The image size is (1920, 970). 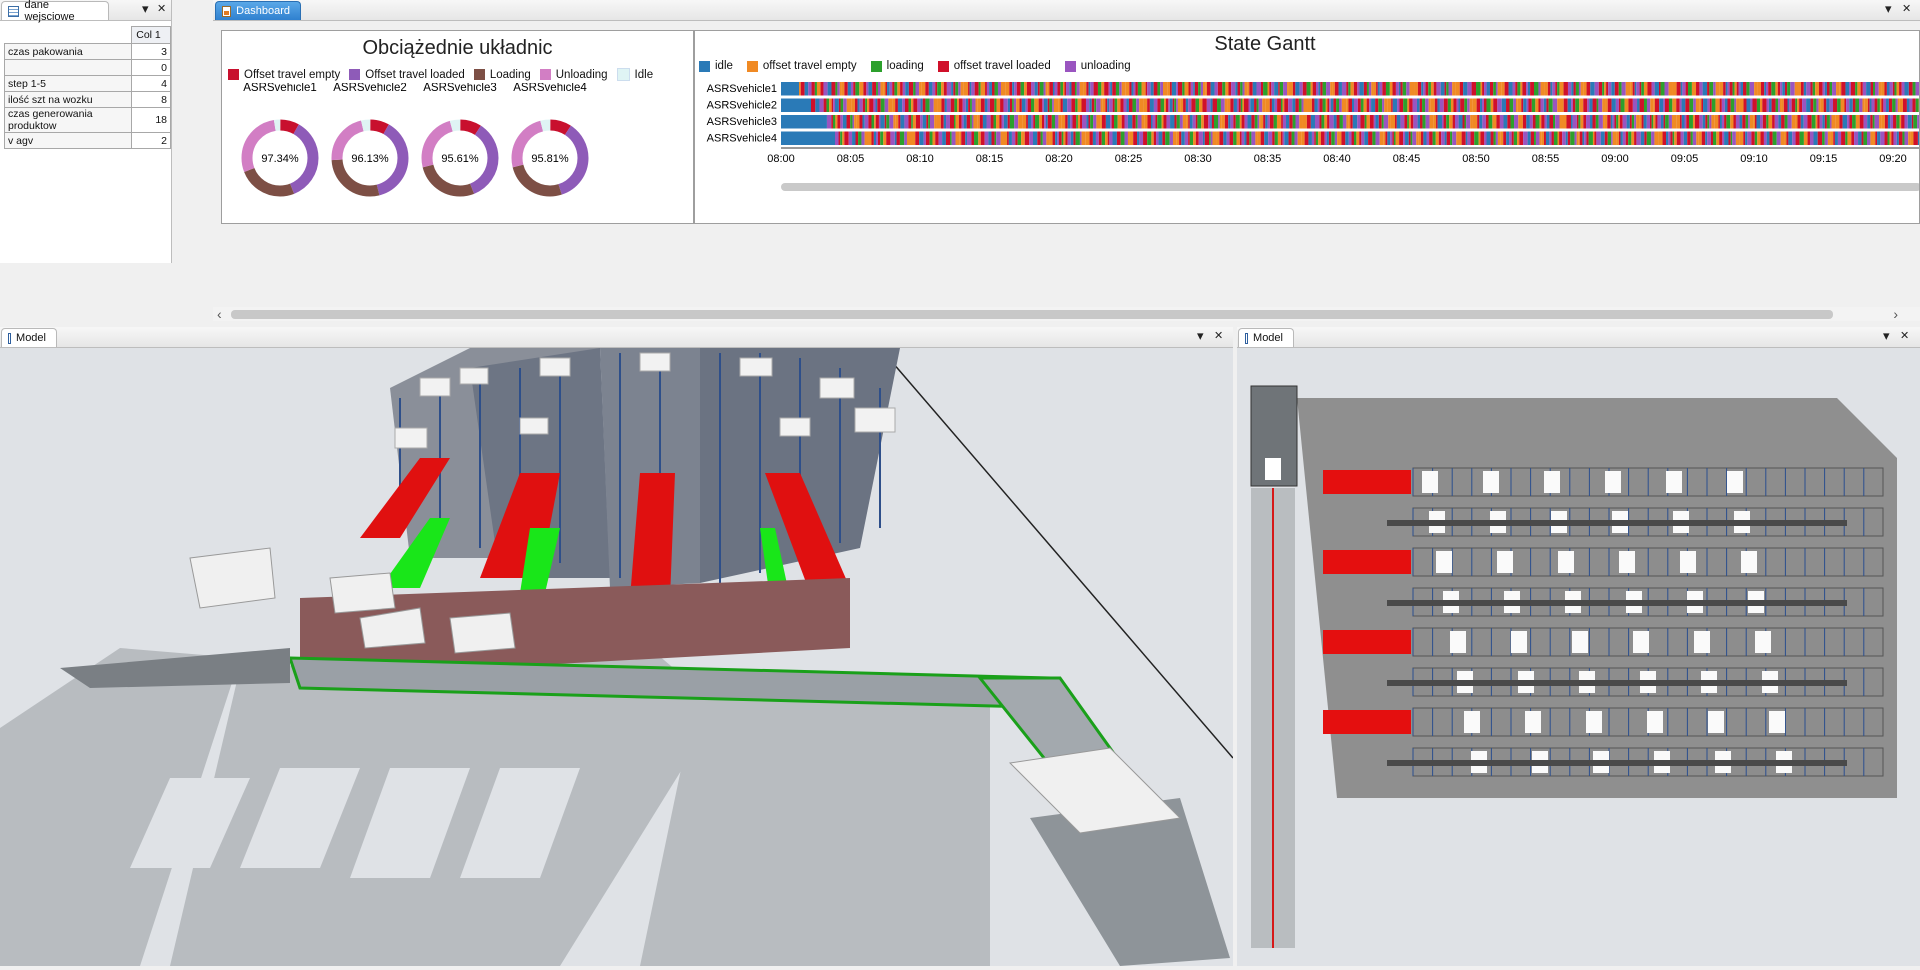 What do you see at coordinates (151, 99) in the screenshot?
I see `row-value: 8` at bounding box center [151, 99].